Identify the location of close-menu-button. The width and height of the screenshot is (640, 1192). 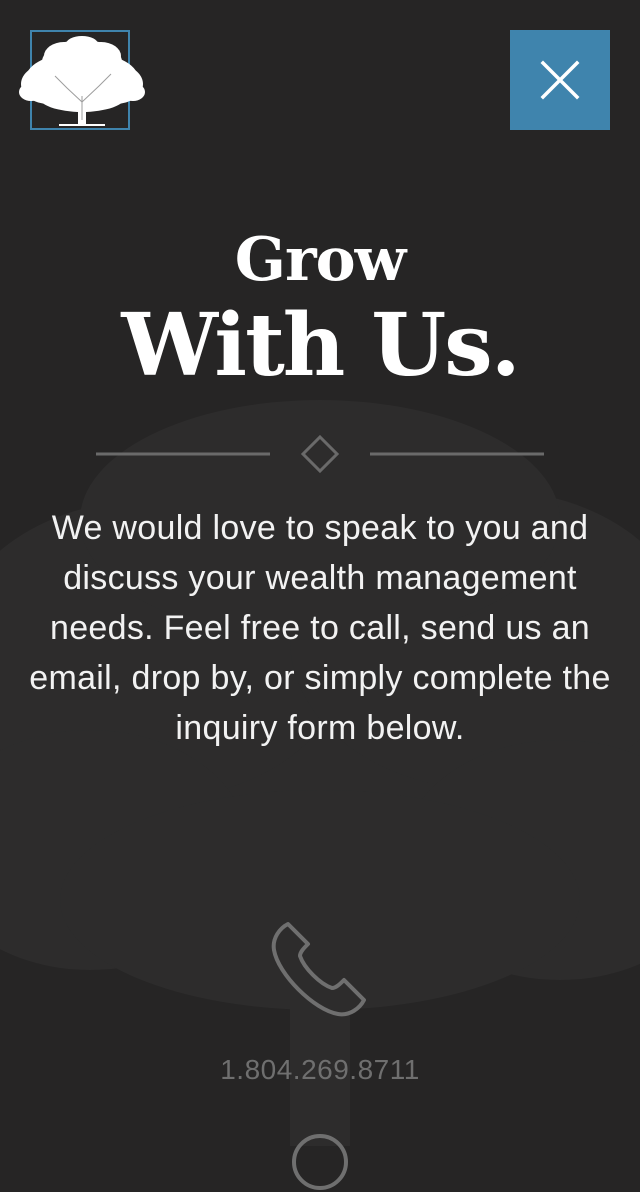
(560, 80).